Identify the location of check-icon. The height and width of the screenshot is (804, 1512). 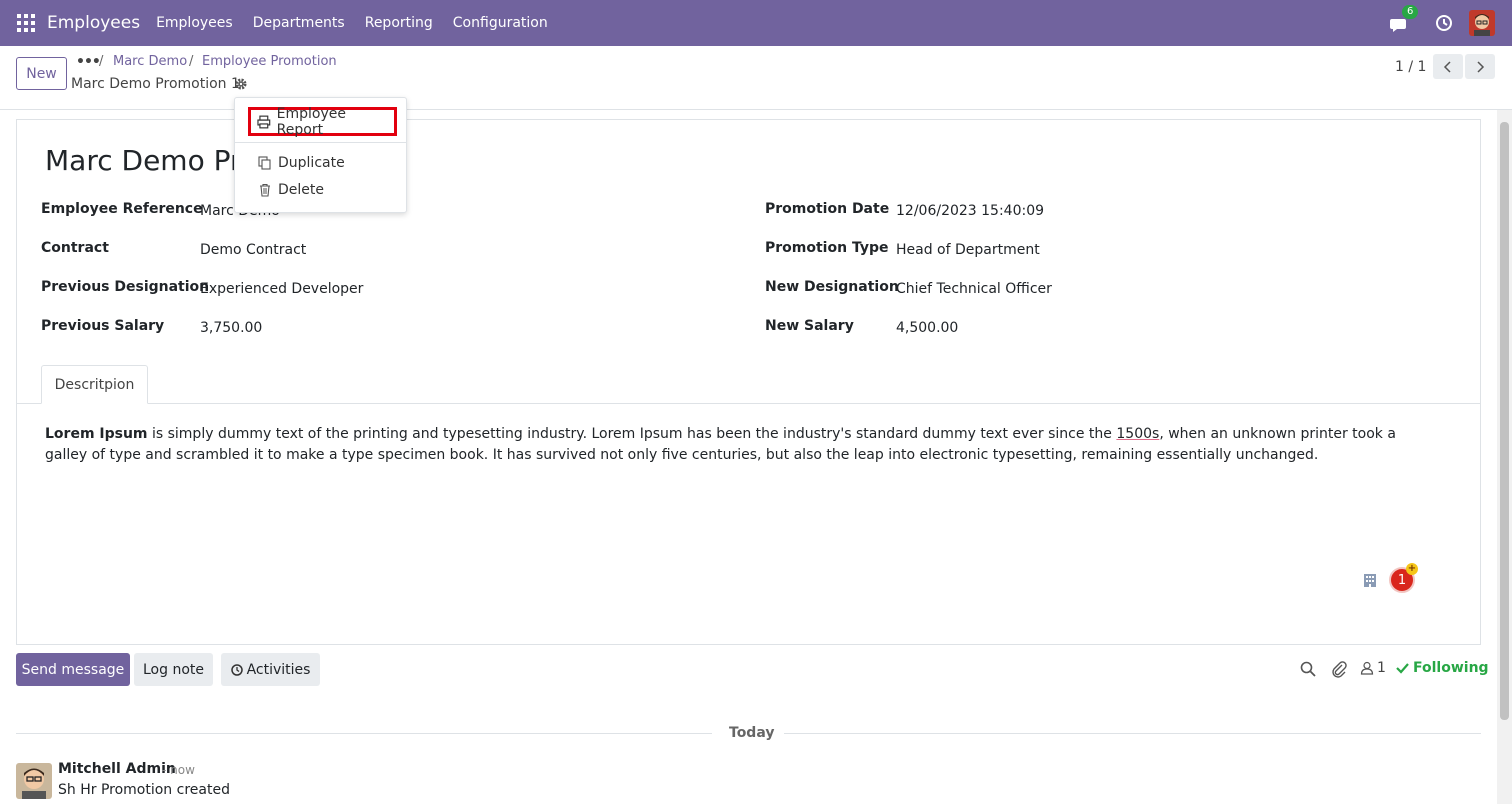
(1402, 668).